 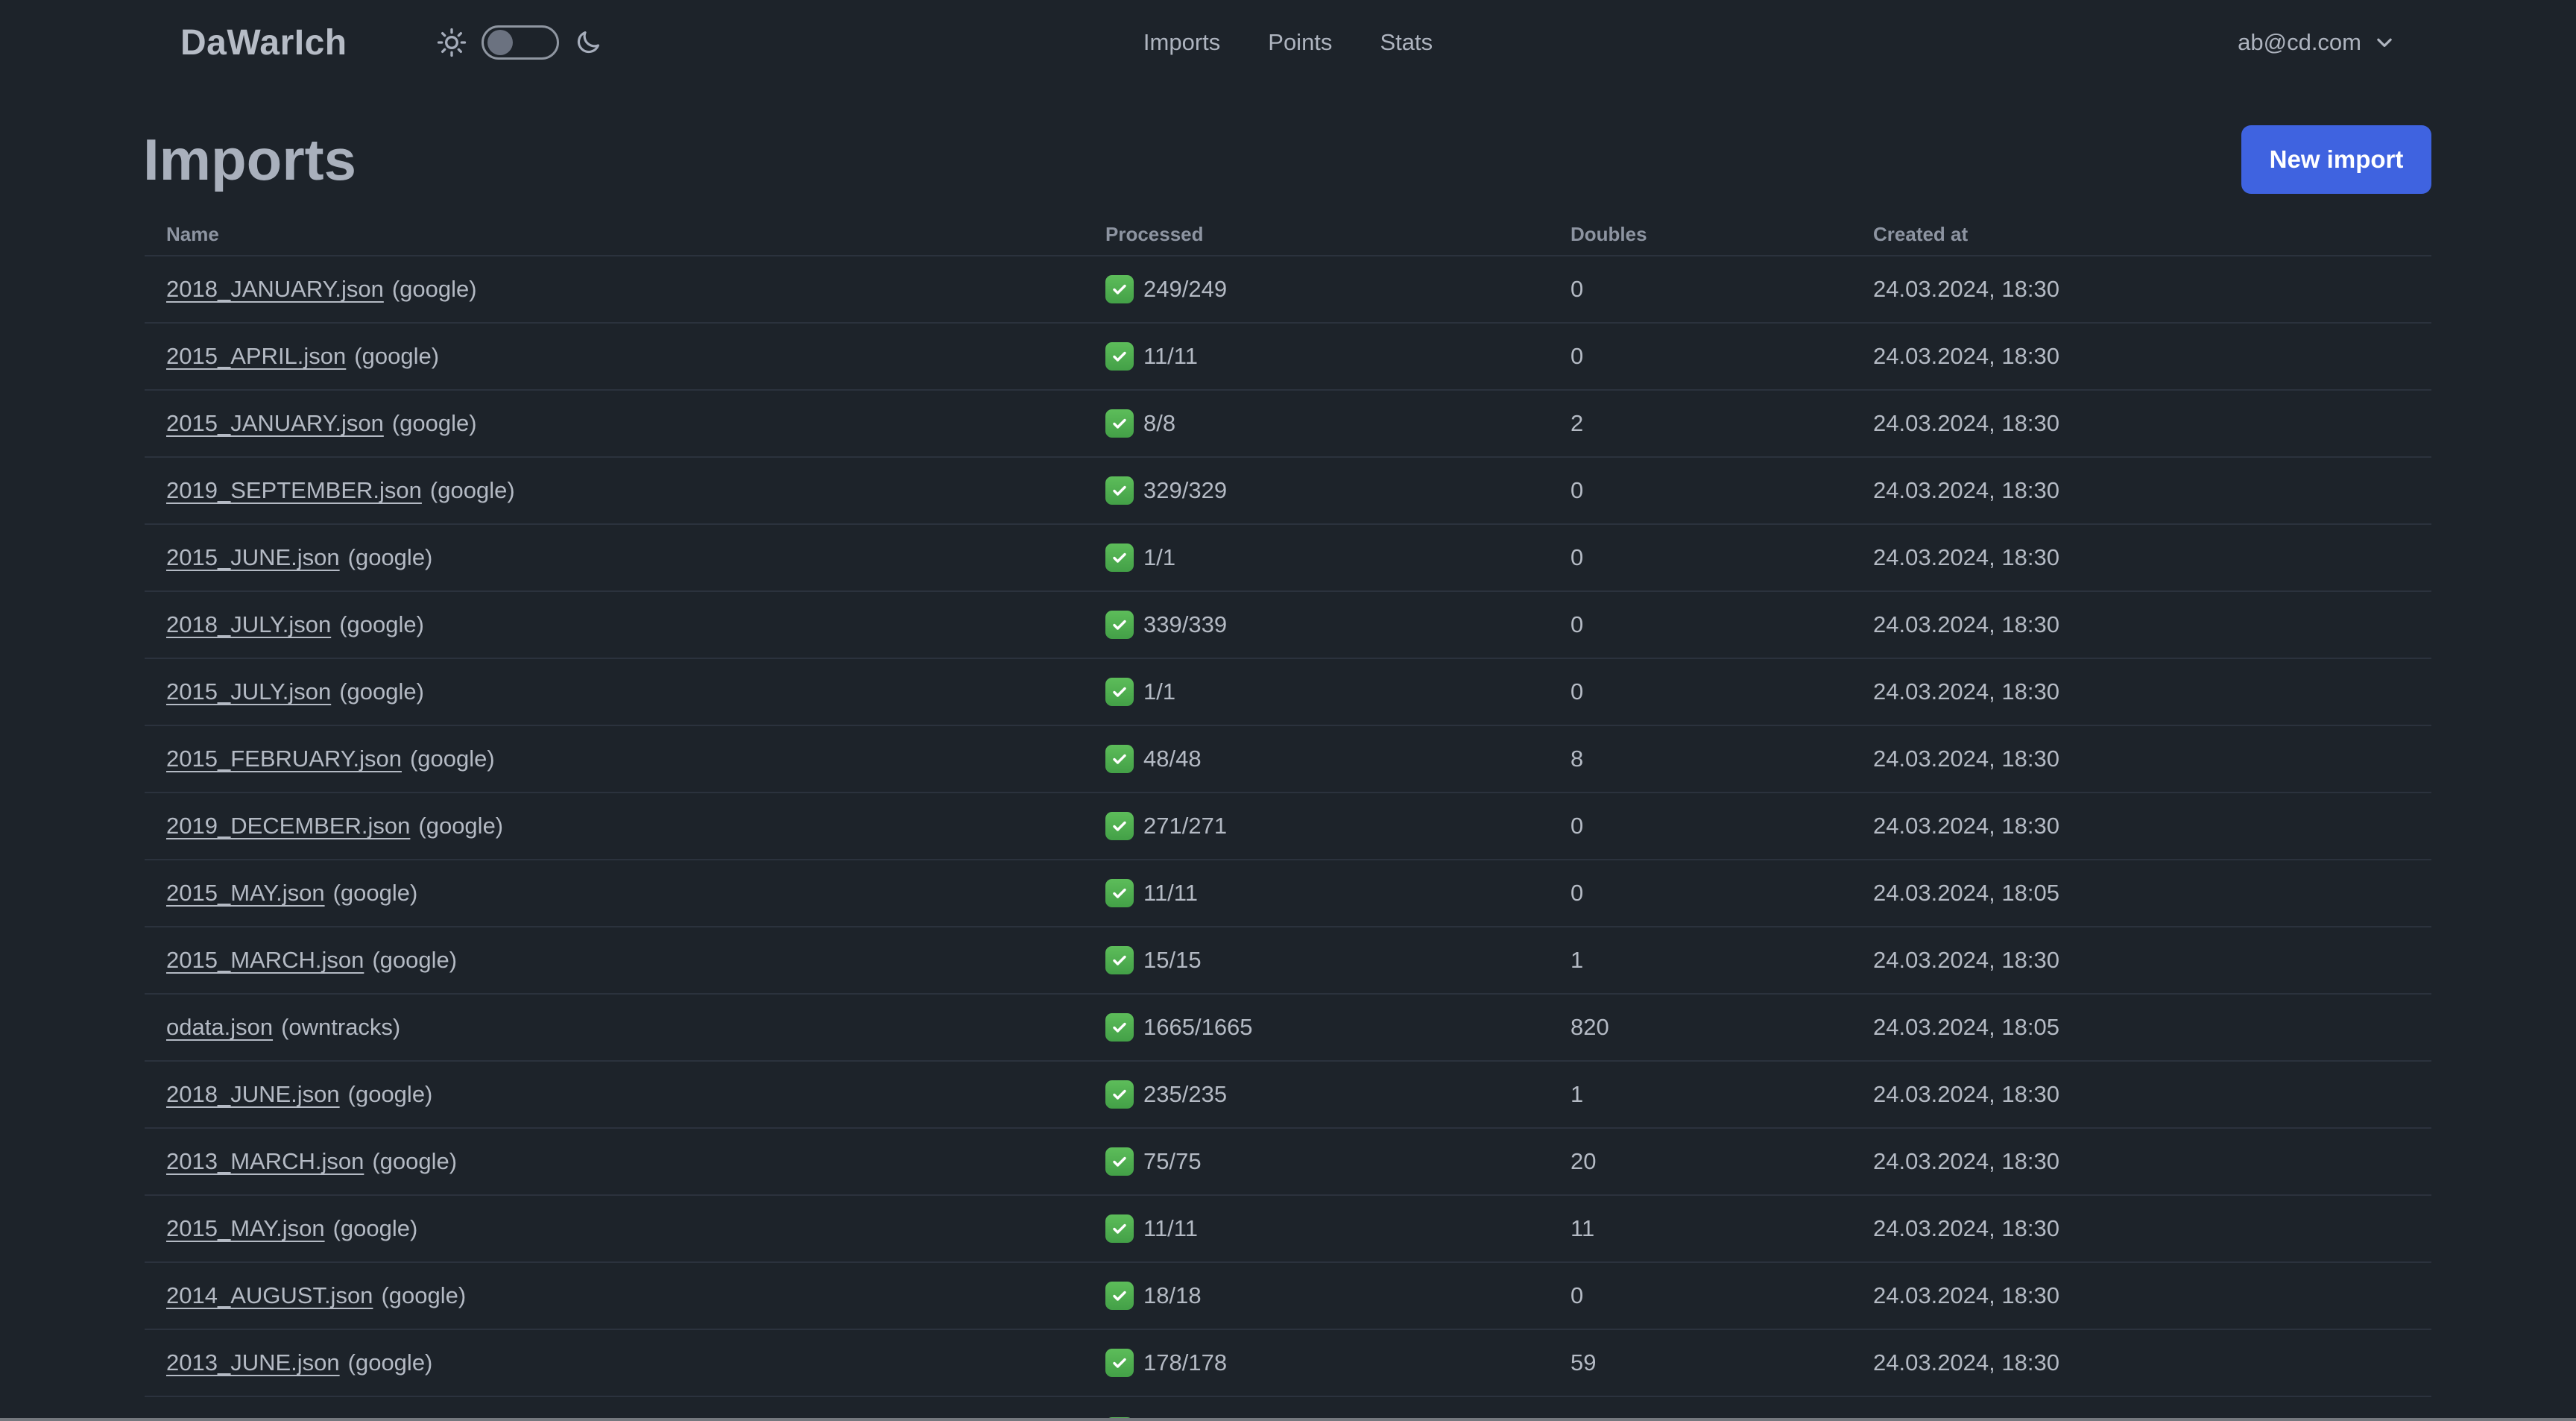 What do you see at coordinates (265, 960) in the screenshot?
I see `import-file-link: 2015_MARCH.json` at bounding box center [265, 960].